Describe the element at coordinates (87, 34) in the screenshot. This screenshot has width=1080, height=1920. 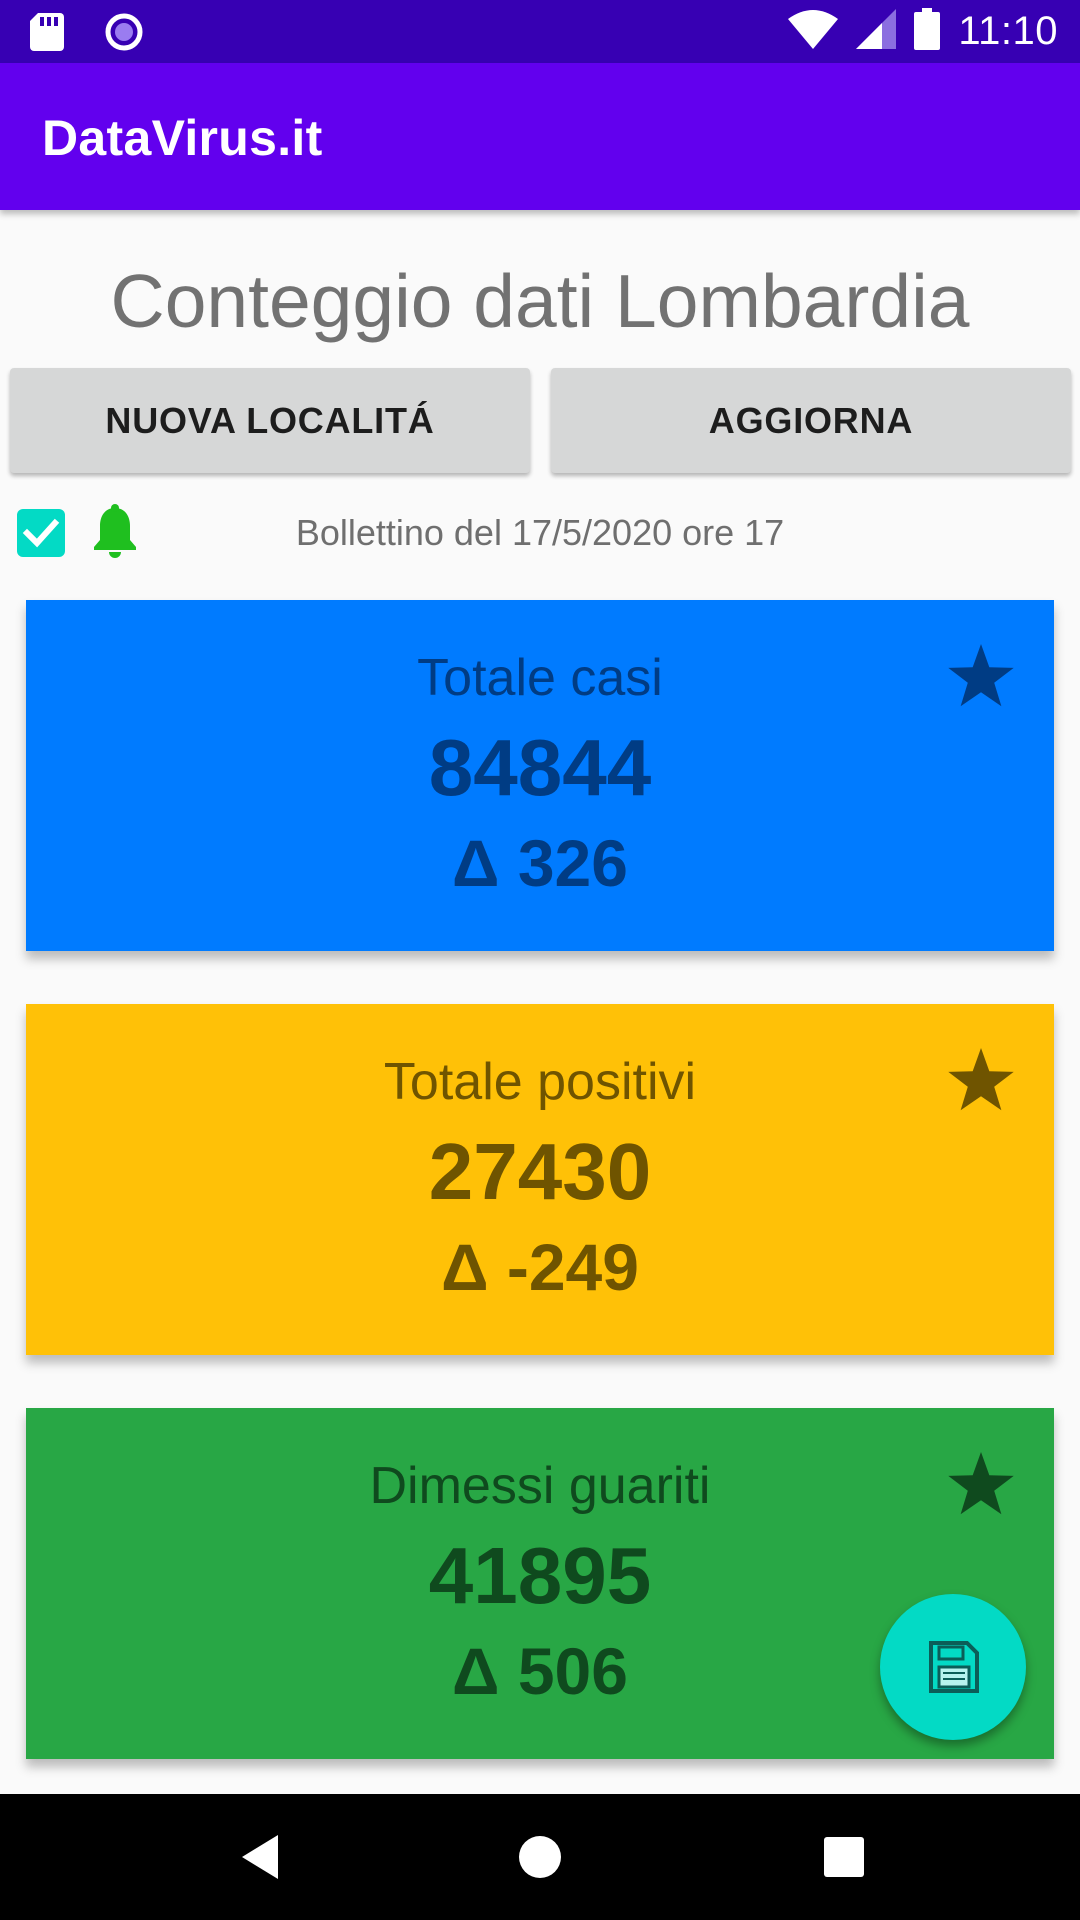
I see `status-left-icons` at that location.